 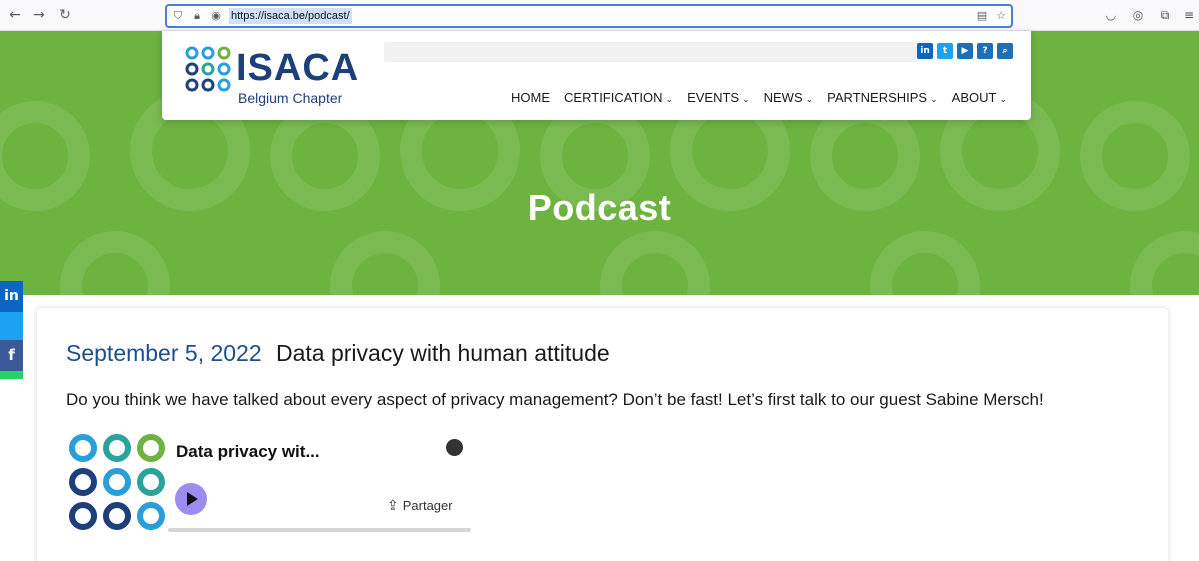 What do you see at coordinates (877, 97) in the screenshot?
I see `menu-item-label: PARTNERSHIPS` at bounding box center [877, 97].